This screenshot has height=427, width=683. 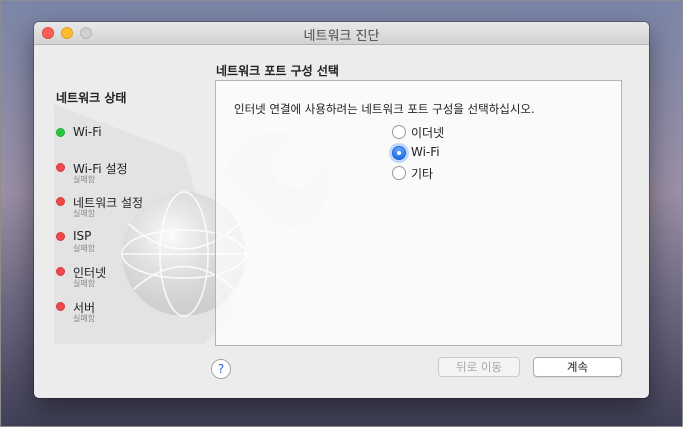 What do you see at coordinates (577, 367) in the screenshot?
I see `continue-button: 계속` at bounding box center [577, 367].